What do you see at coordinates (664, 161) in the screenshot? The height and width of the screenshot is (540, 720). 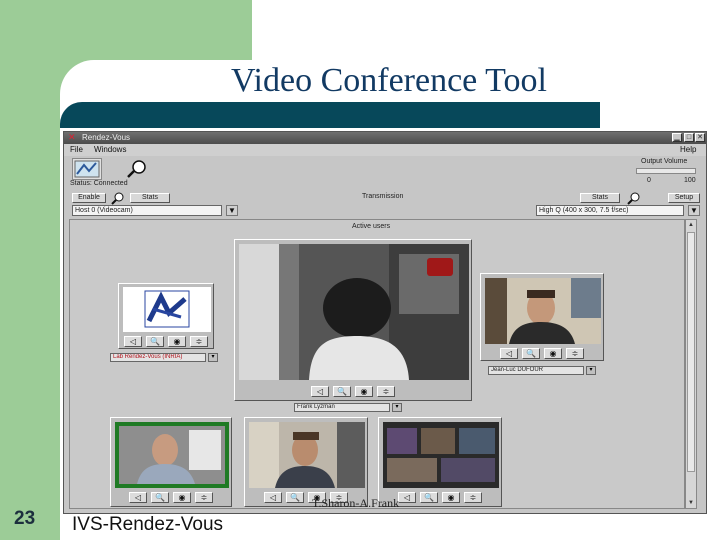 I see `volume-label: Output Volume` at bounding box center [664, 161].